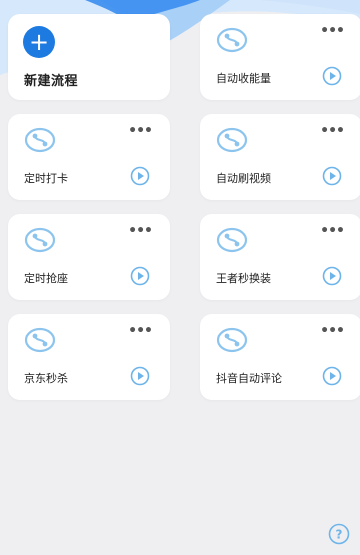 Image resolution: width=360 pixels, height=555 pixels. What do you see at coordinates (243, 78) in the screenshot?
I see `flow-card-label: 自动收能量` at bounding box center [243, 78].